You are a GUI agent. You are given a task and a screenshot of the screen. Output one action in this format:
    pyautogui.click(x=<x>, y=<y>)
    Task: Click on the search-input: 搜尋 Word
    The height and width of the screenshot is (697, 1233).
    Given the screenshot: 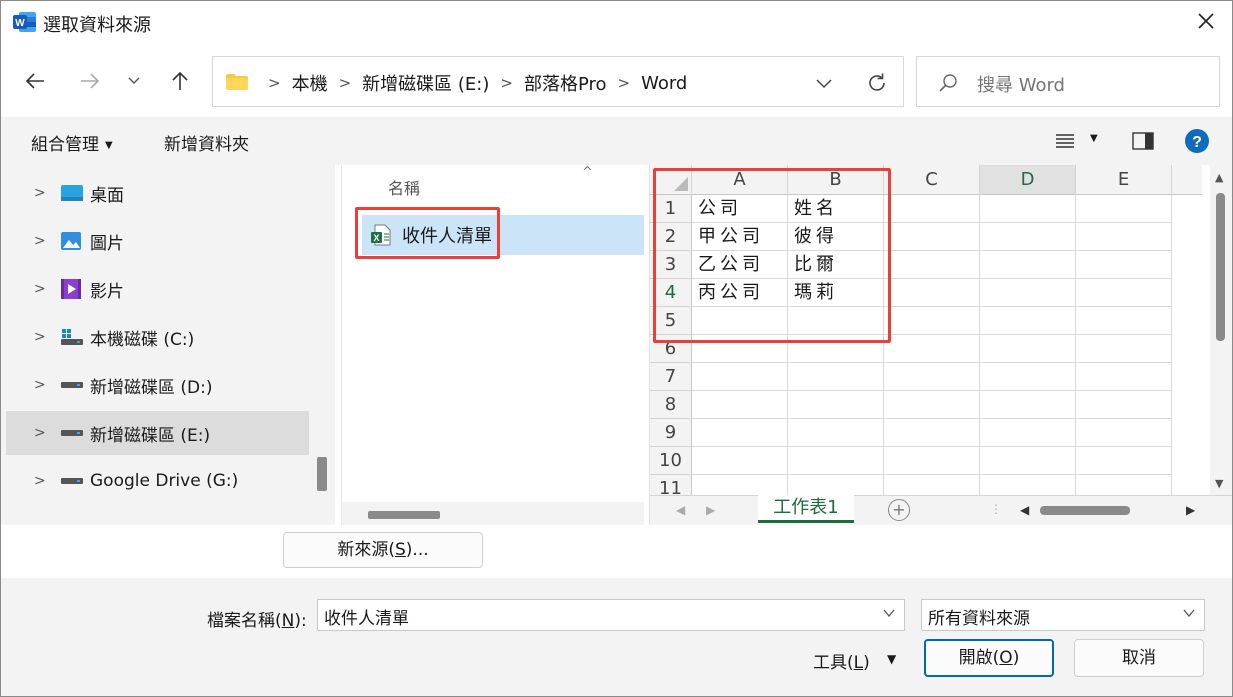 What is the action you would take?
    pyautogui.click(x=1021, y=84)
    